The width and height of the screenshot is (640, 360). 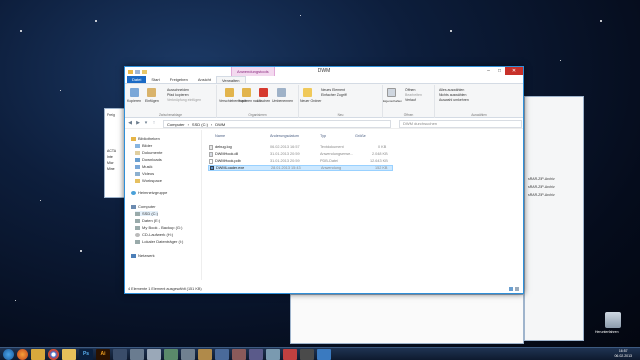 What do you see at coordinates (281, 92) in the screenshot?
I see `rename-icon` at bounding box center [281, 92].